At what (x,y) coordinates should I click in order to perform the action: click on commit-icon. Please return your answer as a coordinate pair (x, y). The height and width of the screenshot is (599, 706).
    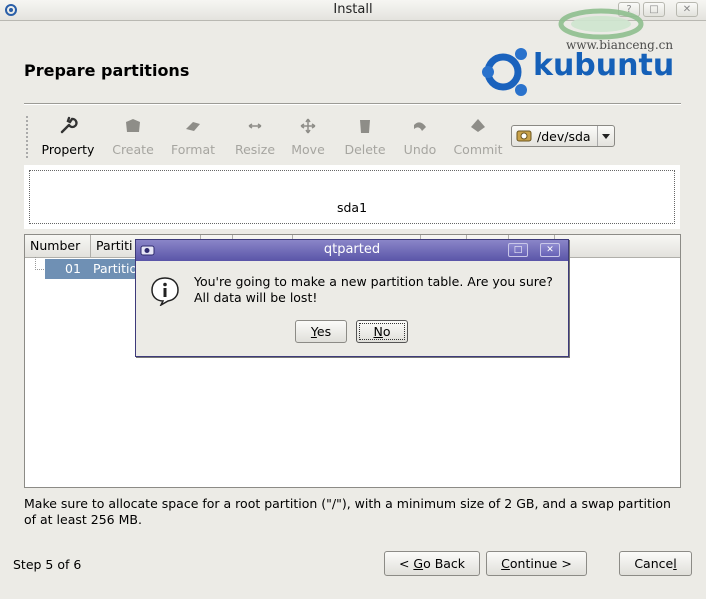
    Looking at the image, I should click on (478, 125).